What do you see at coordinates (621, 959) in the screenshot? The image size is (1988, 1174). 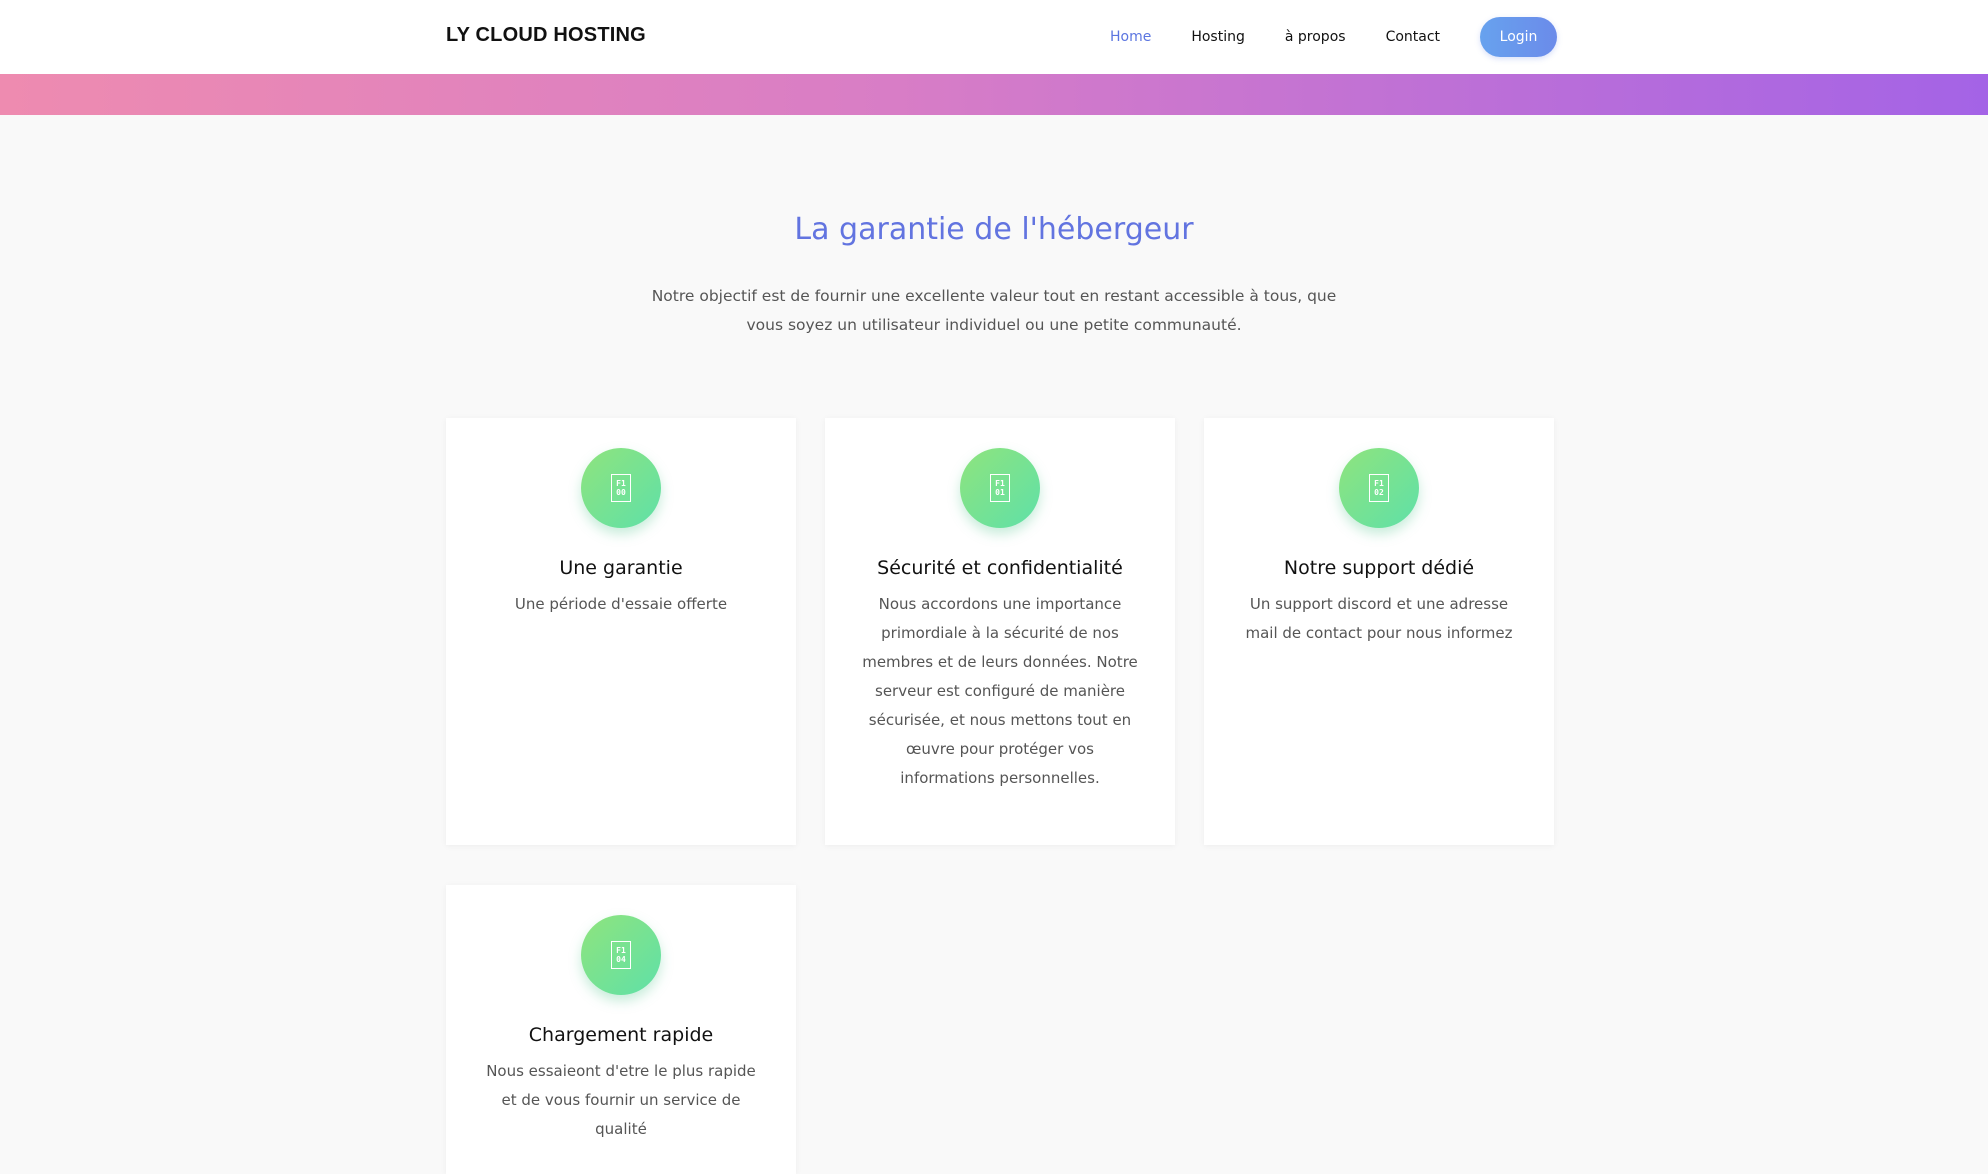 I see `icon-code-bottom: 04` at bounding box center [621, 959].